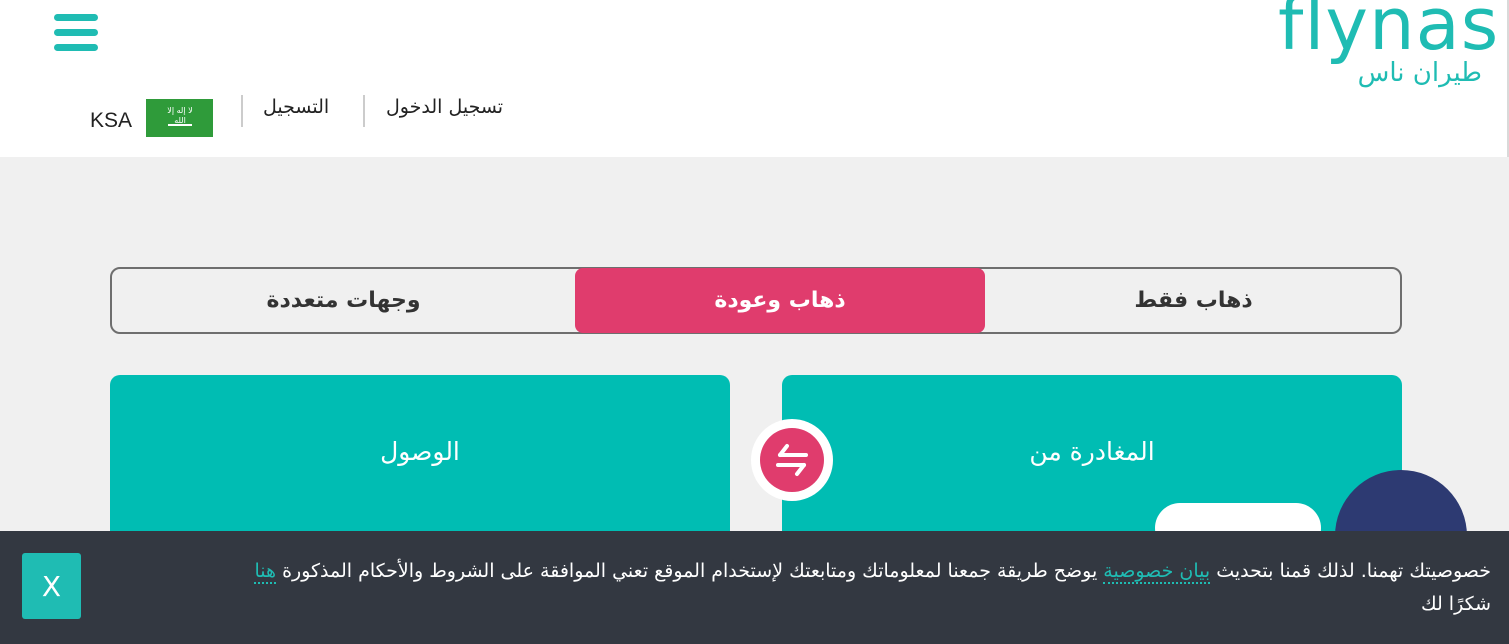  Describe the element at coordinates (420, 451) in the screenshot. I see `arrival-label: الوصول` at that location.